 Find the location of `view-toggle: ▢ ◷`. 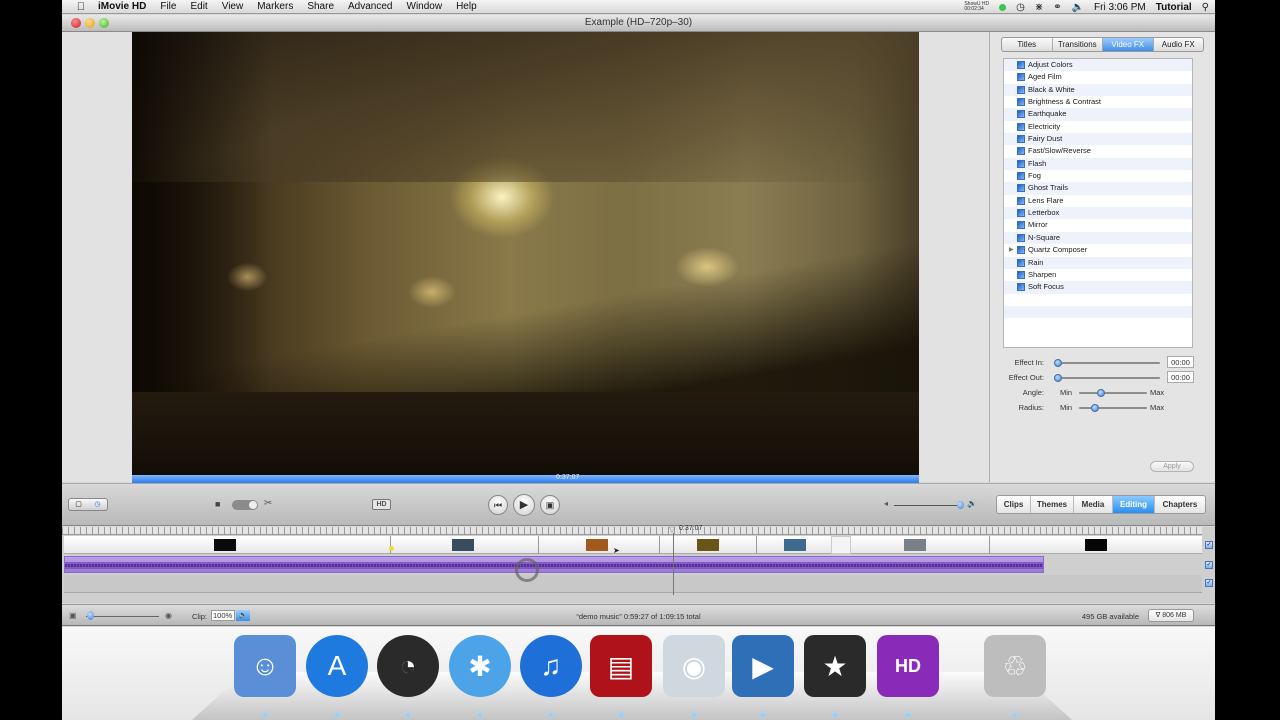

view-toggle: ▢ ◷ is located at coordinates (88, 504).